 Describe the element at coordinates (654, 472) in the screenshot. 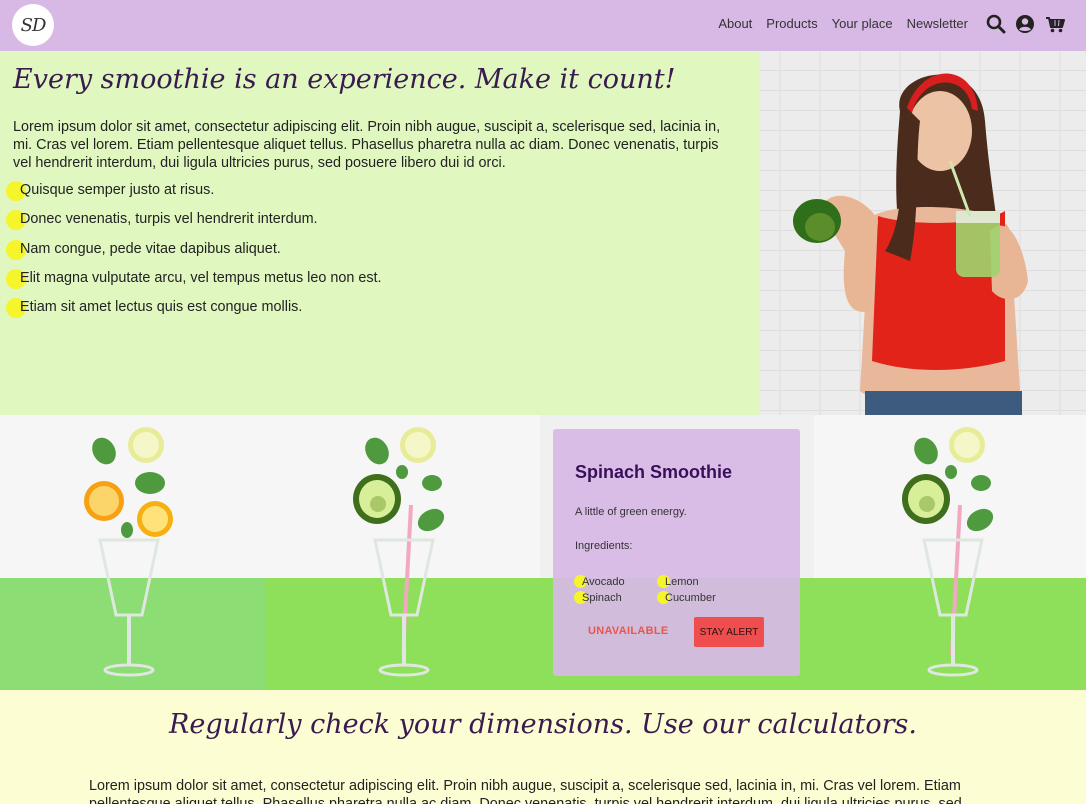

I see `product-title: Spinach Smoothie` at that location.